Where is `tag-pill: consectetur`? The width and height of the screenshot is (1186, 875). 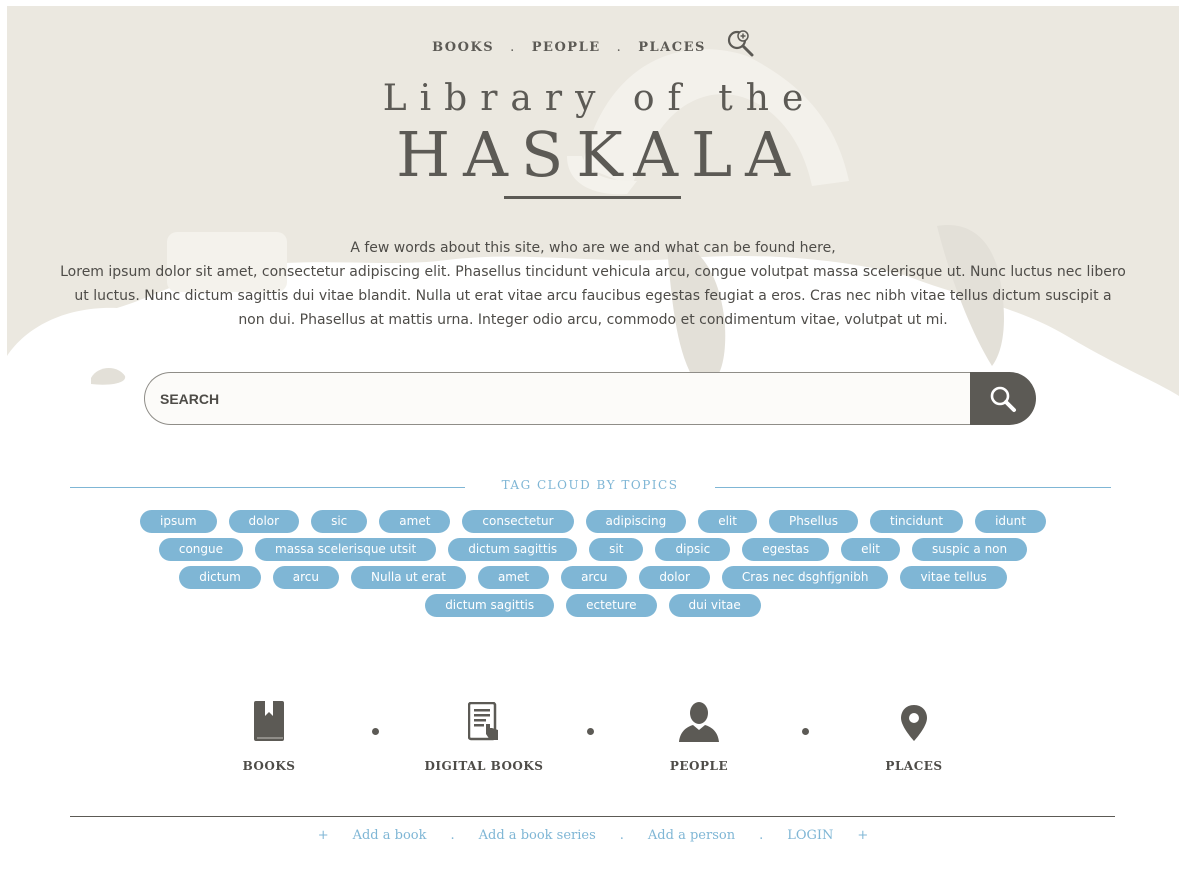
tag-pill: consectetur is located at coordinates (518, 521).